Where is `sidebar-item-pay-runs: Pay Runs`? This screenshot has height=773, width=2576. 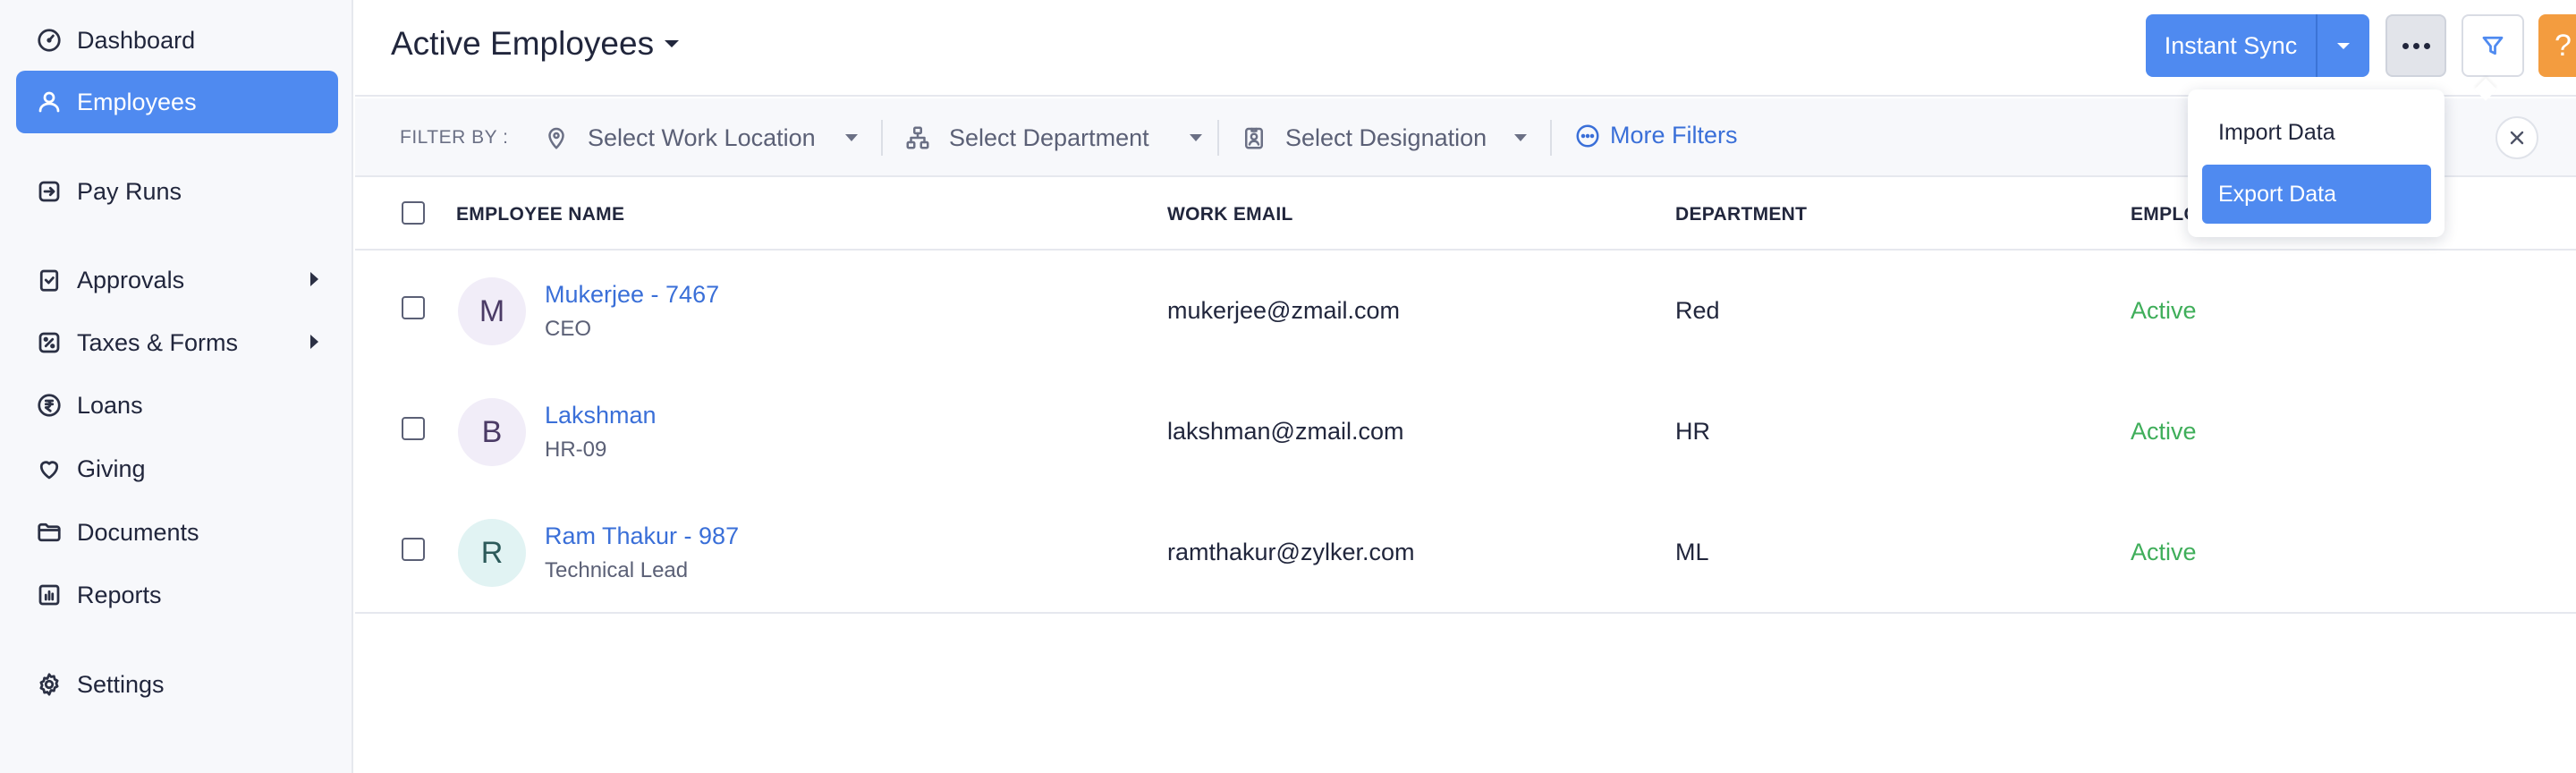
sidebar-item-pay-runs: Pay Runs is located at coordinates (177, 191).